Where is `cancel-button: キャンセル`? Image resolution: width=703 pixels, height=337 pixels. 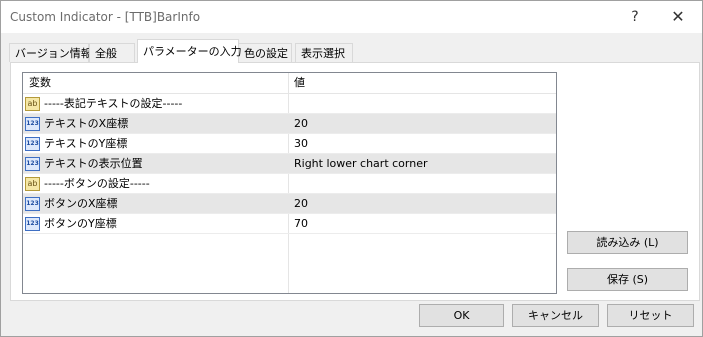 cancel-button: キャンセル is located at coordinates (555, 315).